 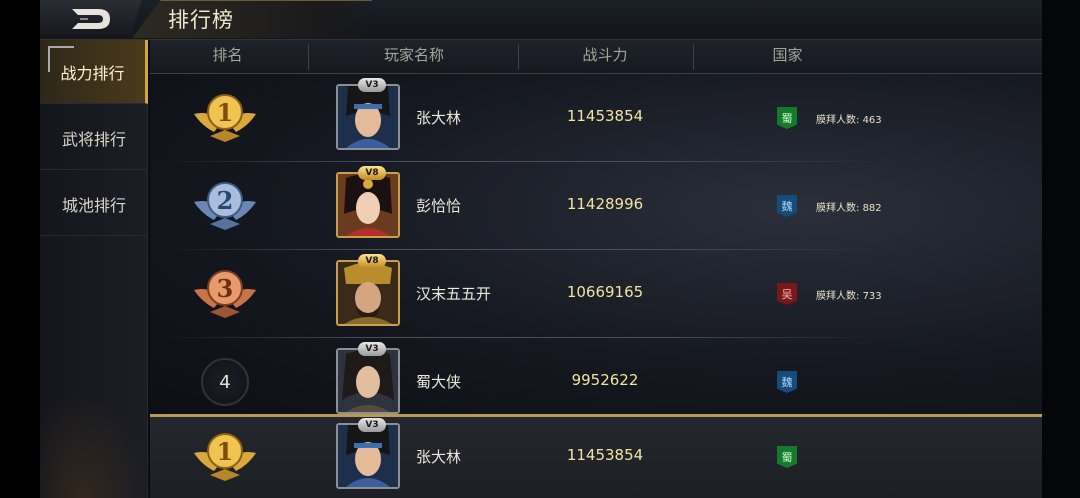 What do you see at coordinates (225, 451) in the screenshot?
I see `my-rank-number: 1` at bounding box center [225, 451].